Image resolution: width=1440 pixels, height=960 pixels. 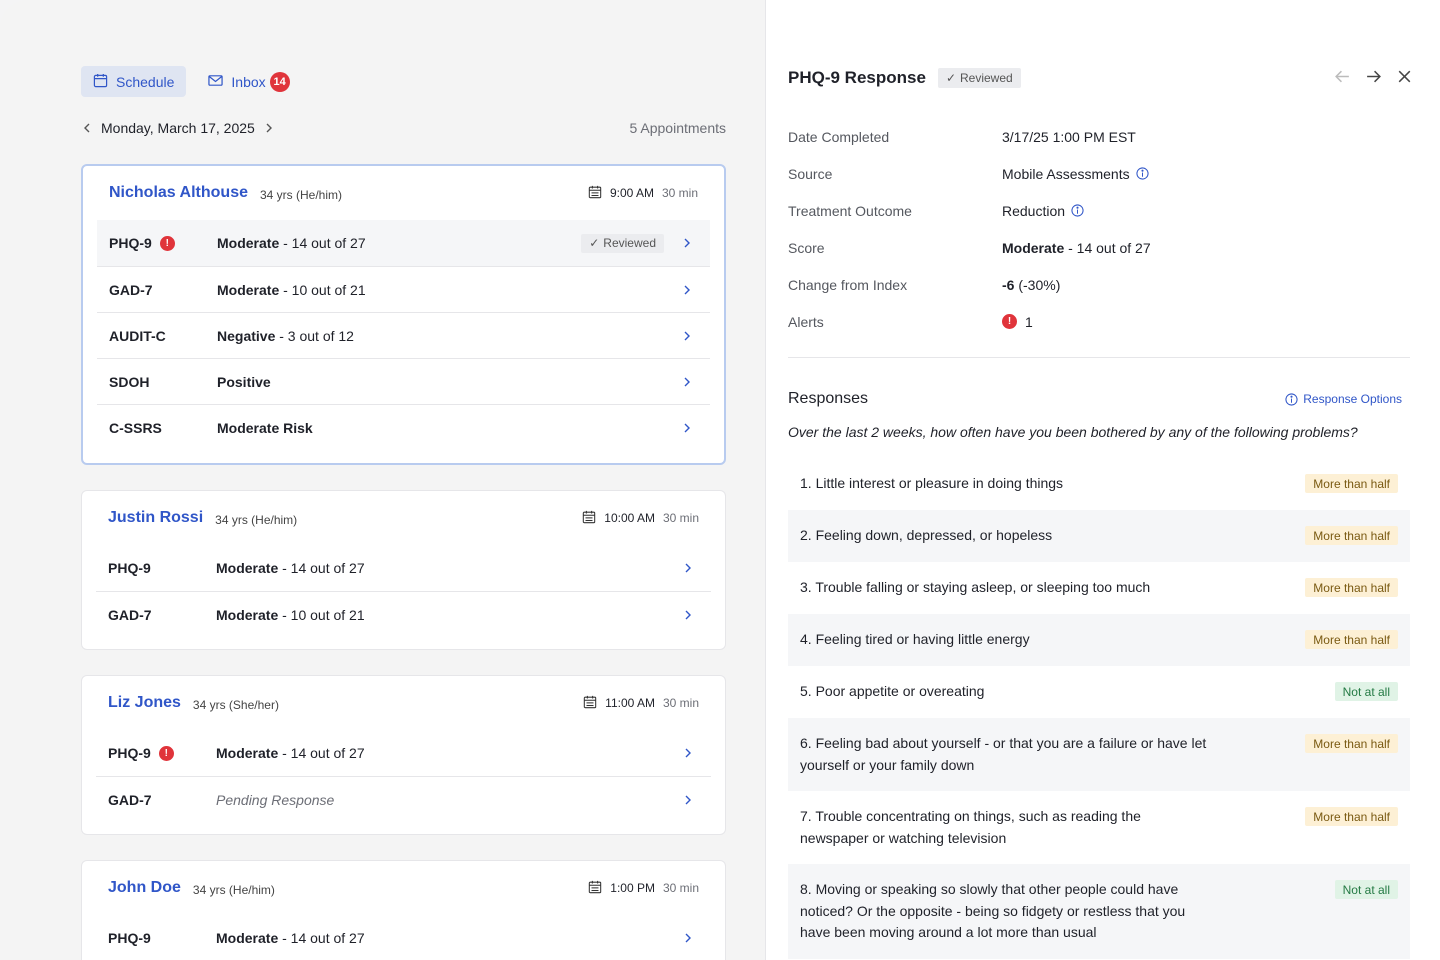 What do you see at coordinates (457, 938) in the screenshot?
I see `assessment-result: Moderate - 14 out of 27` at bounding box center [457, 938].